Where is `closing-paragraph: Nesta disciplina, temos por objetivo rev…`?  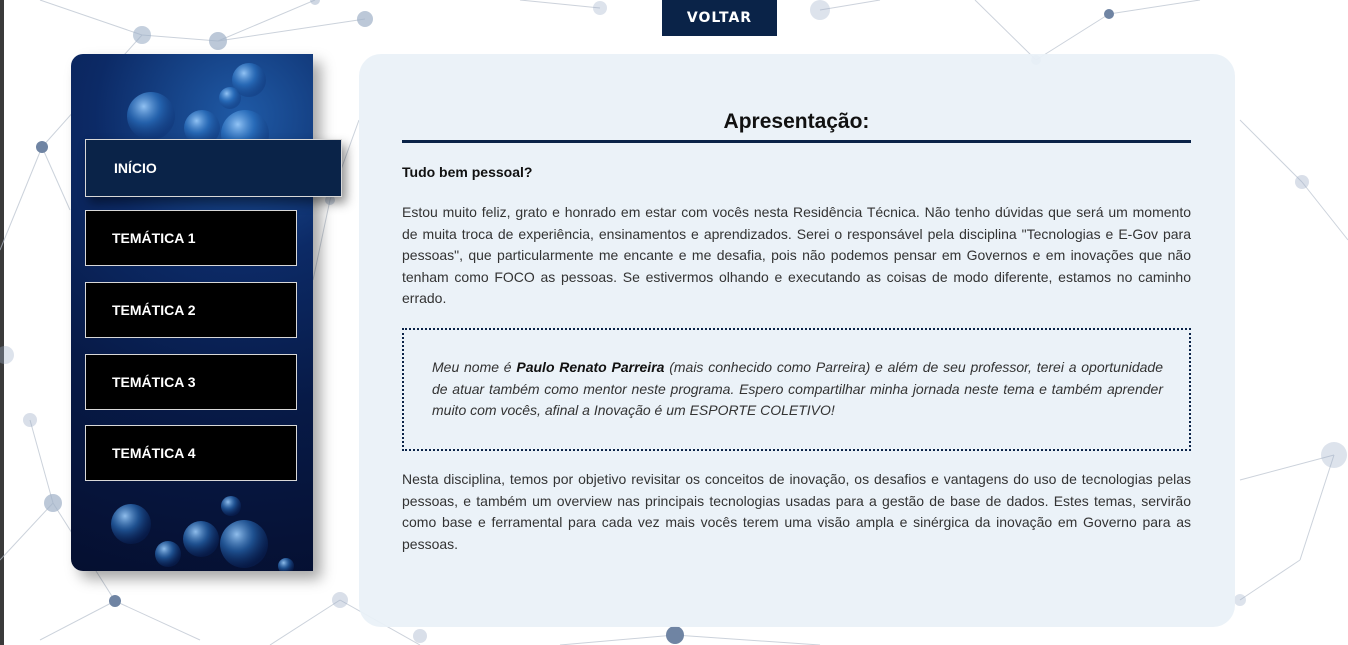
closing-paragraph: Nesta disciplina, temos por objetivo rev… is located at coordinates (796, 511).